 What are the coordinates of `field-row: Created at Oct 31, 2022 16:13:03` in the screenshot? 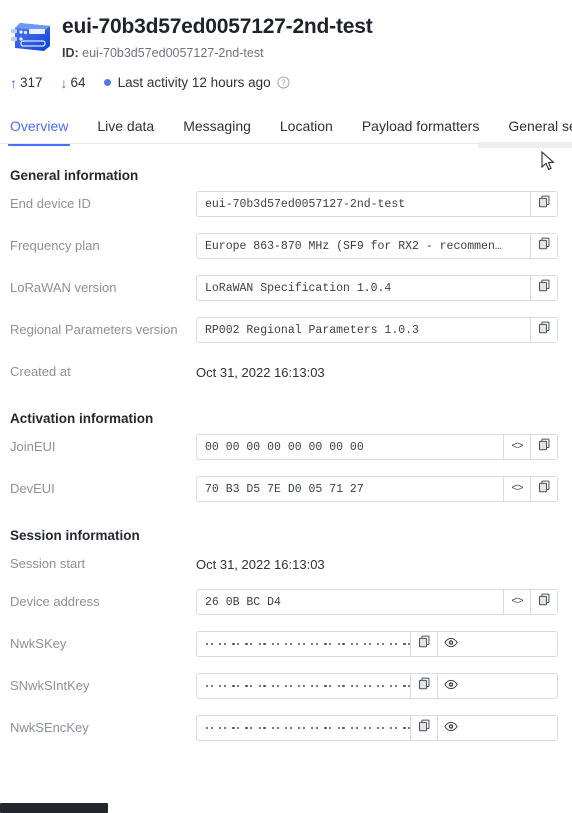 It's located at (286, 372).